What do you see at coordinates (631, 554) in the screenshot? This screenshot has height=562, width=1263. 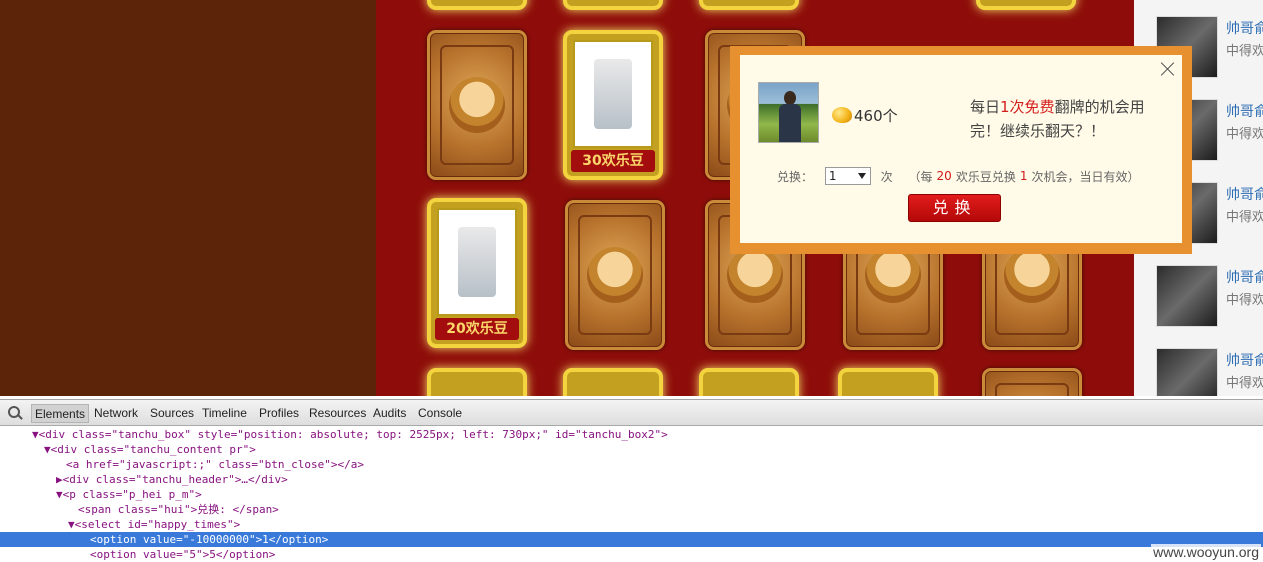 I see `dom-line: <option value="5">5</option>` at bounding box center [631, 554].